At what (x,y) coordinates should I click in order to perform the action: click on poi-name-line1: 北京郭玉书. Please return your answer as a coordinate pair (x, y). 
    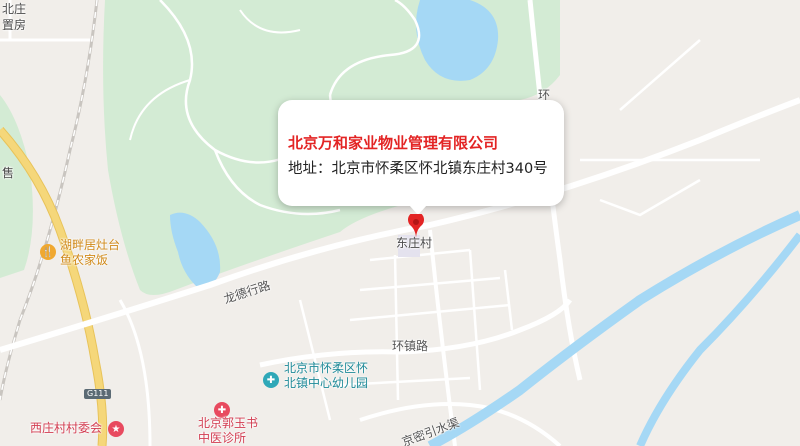
    Looking at the image, I should click on (228, 423).